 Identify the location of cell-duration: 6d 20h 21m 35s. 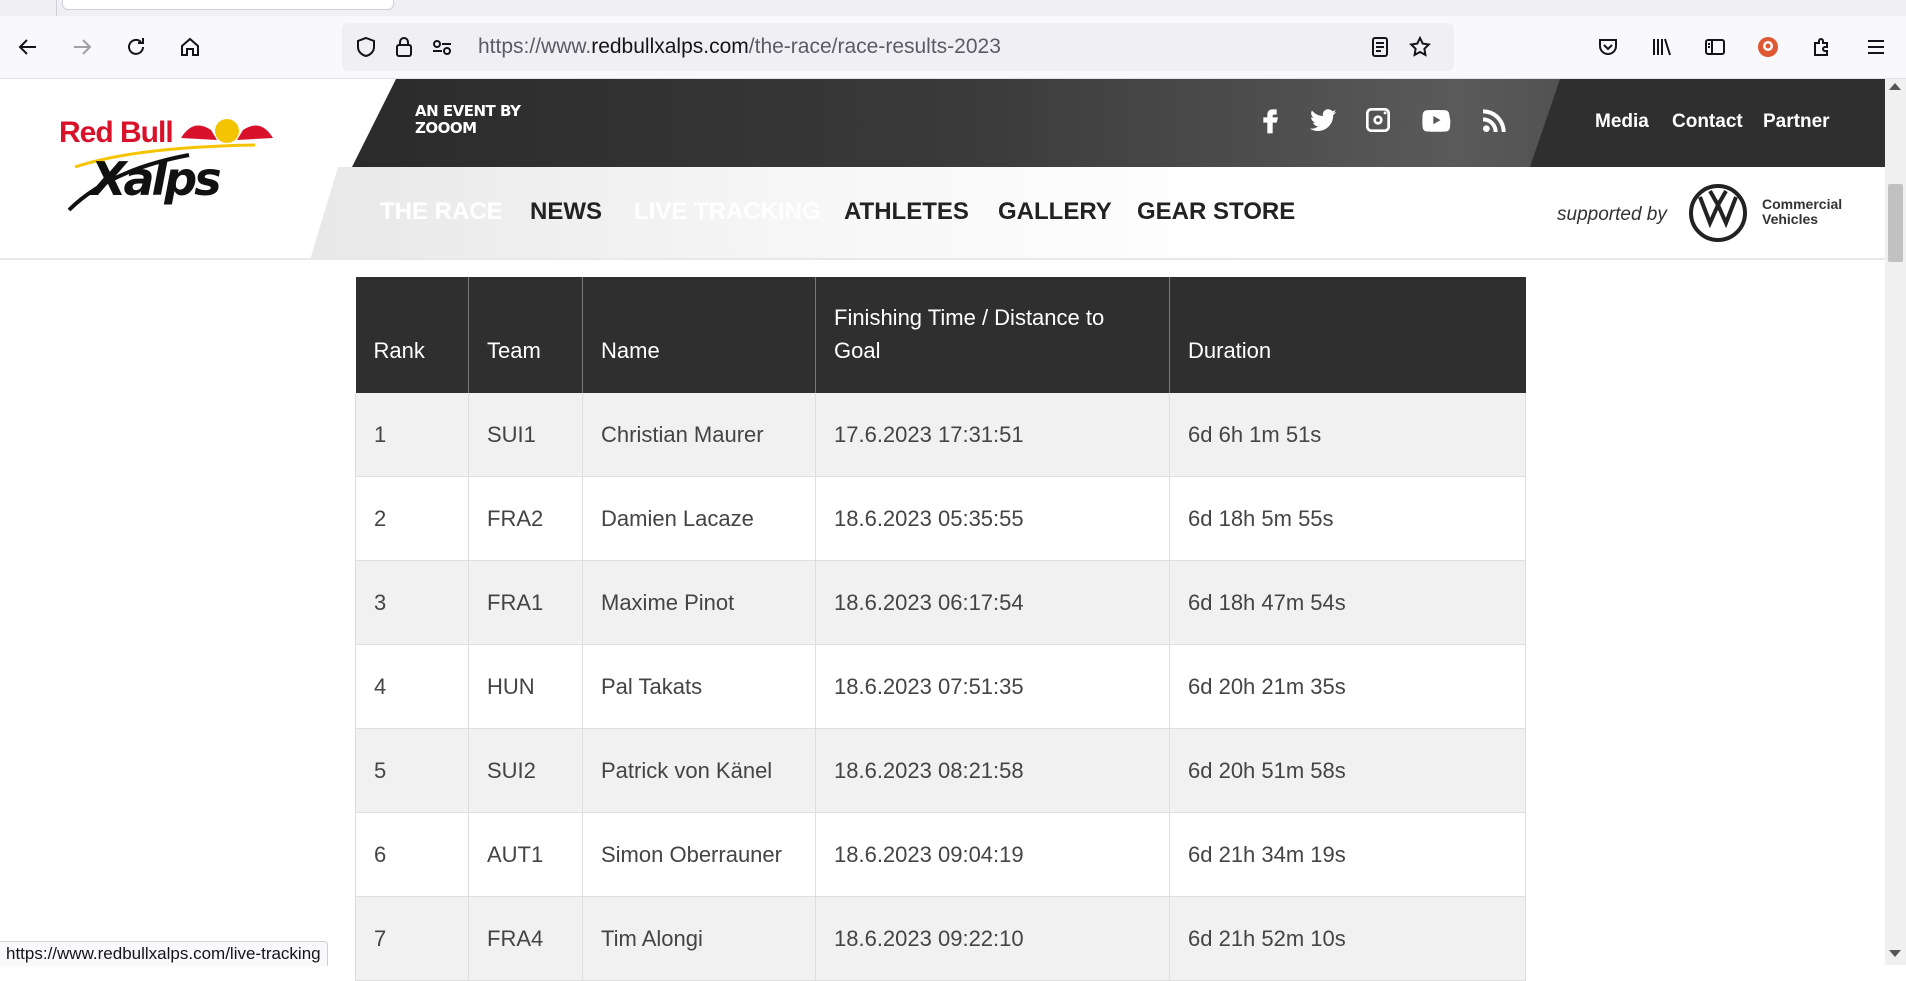
(1347, 686).